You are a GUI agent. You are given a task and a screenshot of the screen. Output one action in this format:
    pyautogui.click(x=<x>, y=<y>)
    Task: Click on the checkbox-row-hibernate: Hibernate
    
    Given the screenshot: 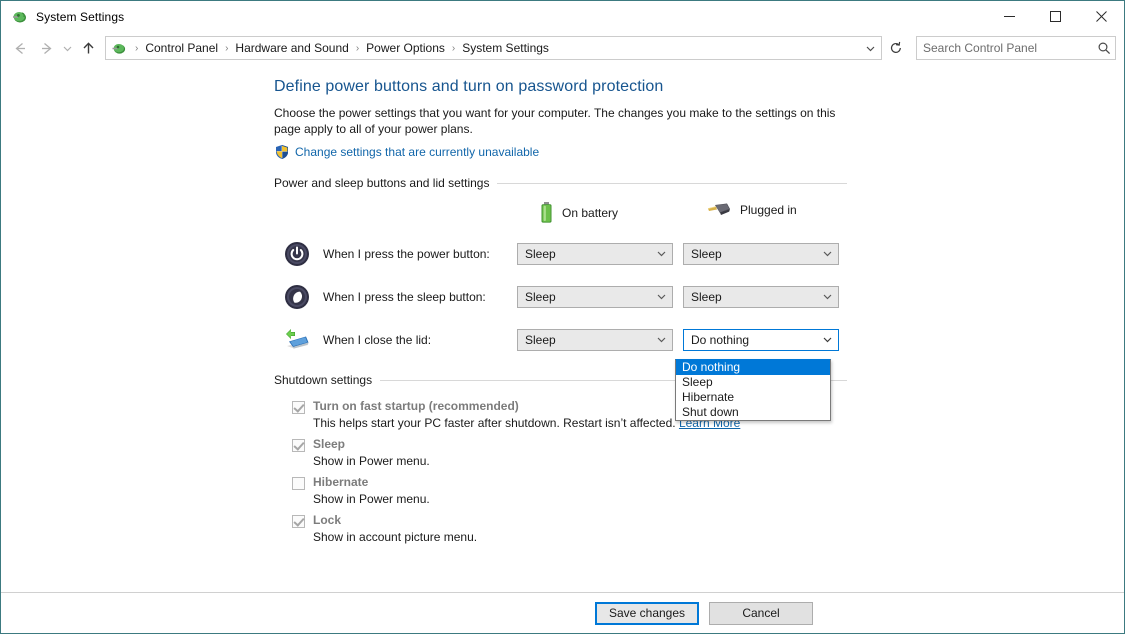 What is the action you would take?
    pyautogui.click(x=708, y=482)
    